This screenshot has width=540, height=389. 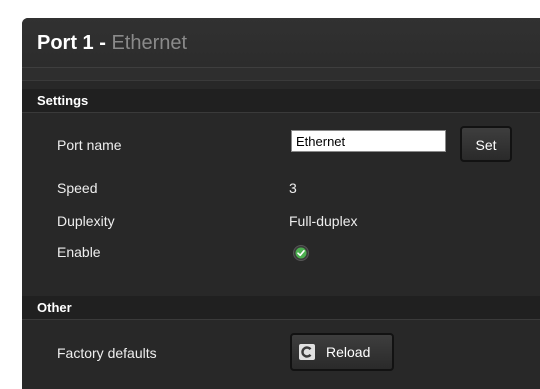 What do you see at coordinates (307, 352) in the screenshot?
I see `reload-icon` at bounding box center [307, 352].